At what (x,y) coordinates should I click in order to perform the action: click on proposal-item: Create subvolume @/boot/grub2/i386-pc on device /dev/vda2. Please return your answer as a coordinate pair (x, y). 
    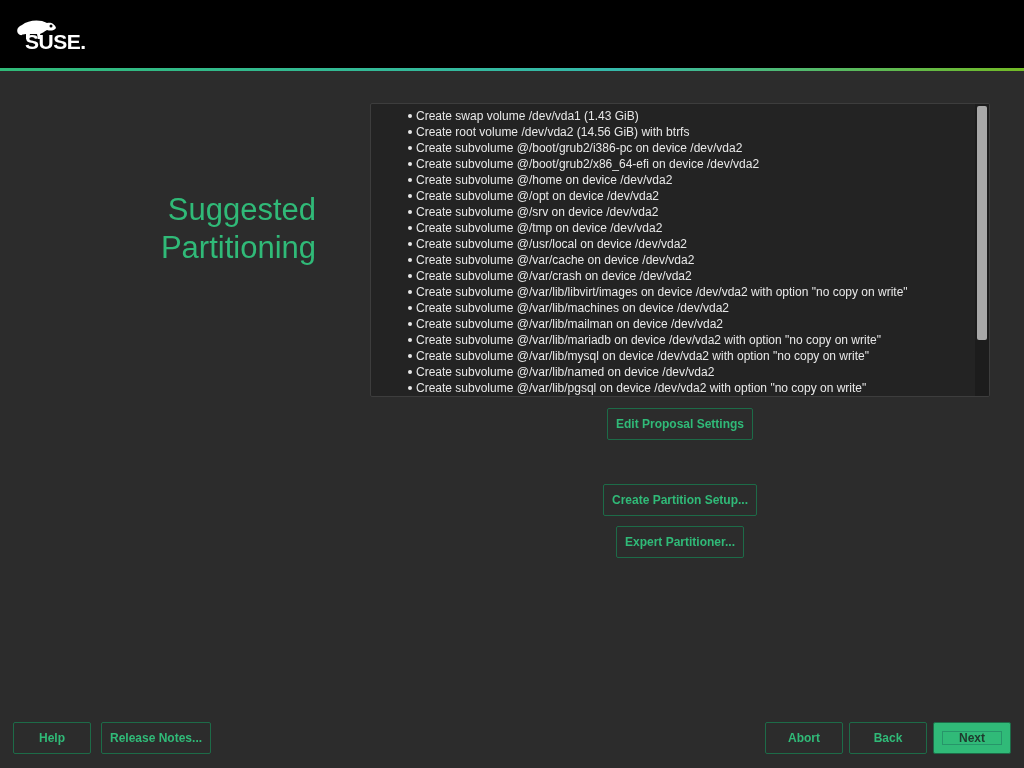
    Looking at the image, I should click on (579, 148).